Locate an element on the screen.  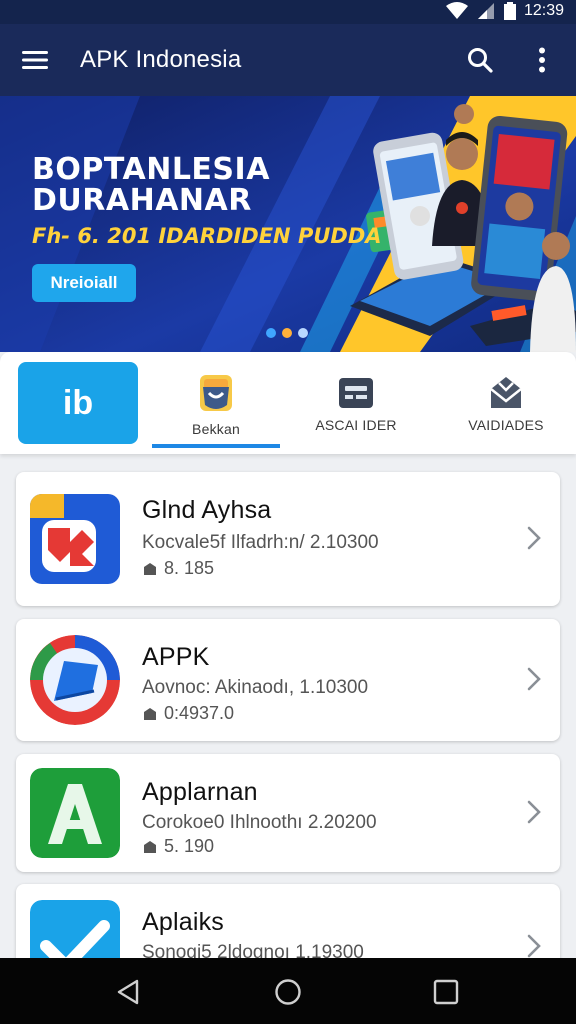
tab-label: Bekkan is located at coordinates (216, 429).